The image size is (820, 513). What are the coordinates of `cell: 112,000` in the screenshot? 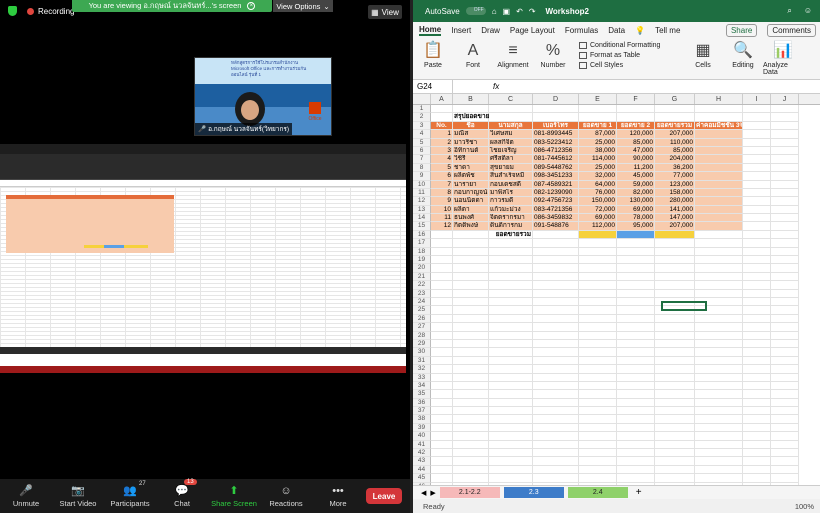 It's located at (598, 226).